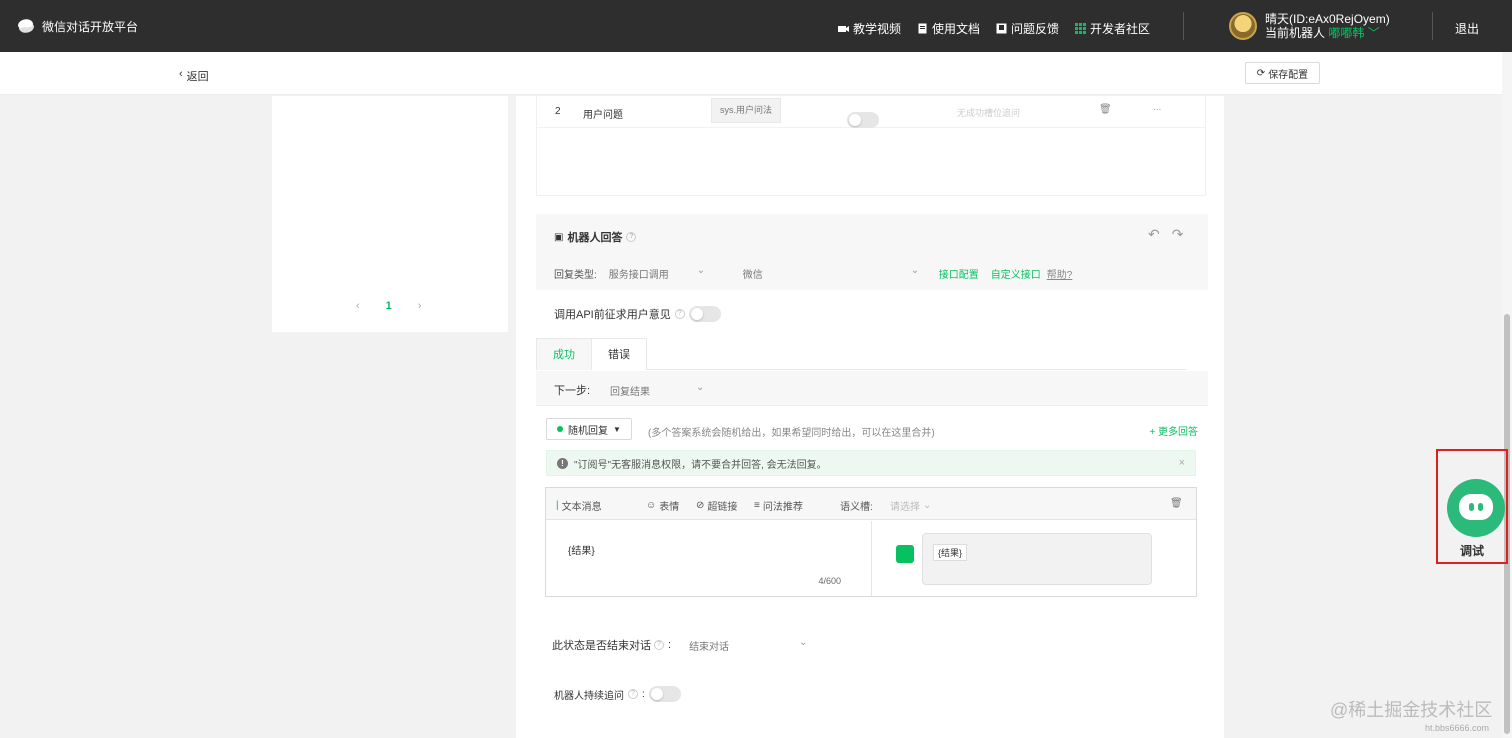 The height and width of the screenshot is (738, 1512). I want to click on smile-icon: ☺, so click(651, 505).